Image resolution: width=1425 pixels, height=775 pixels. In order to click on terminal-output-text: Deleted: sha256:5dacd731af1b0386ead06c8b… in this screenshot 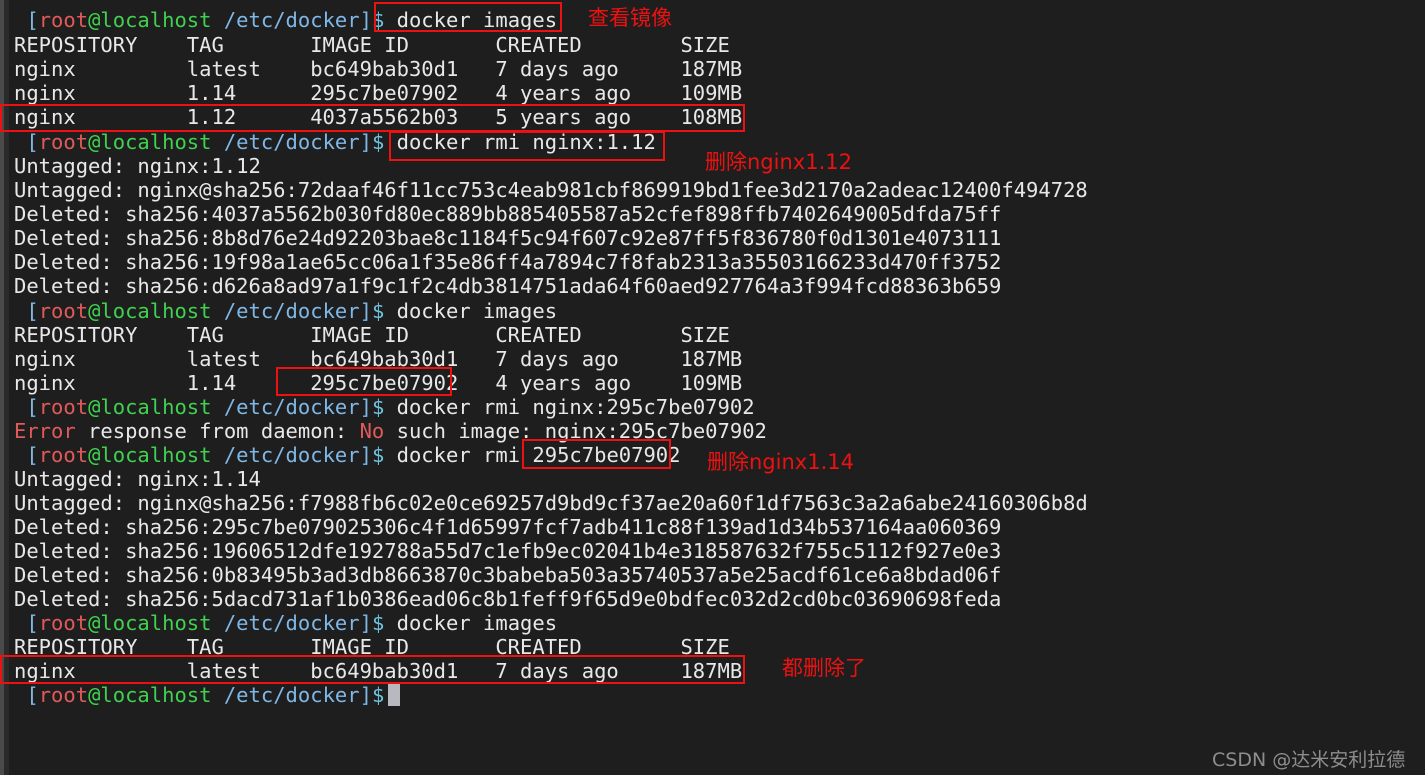, I will do `click(508, 599)`.